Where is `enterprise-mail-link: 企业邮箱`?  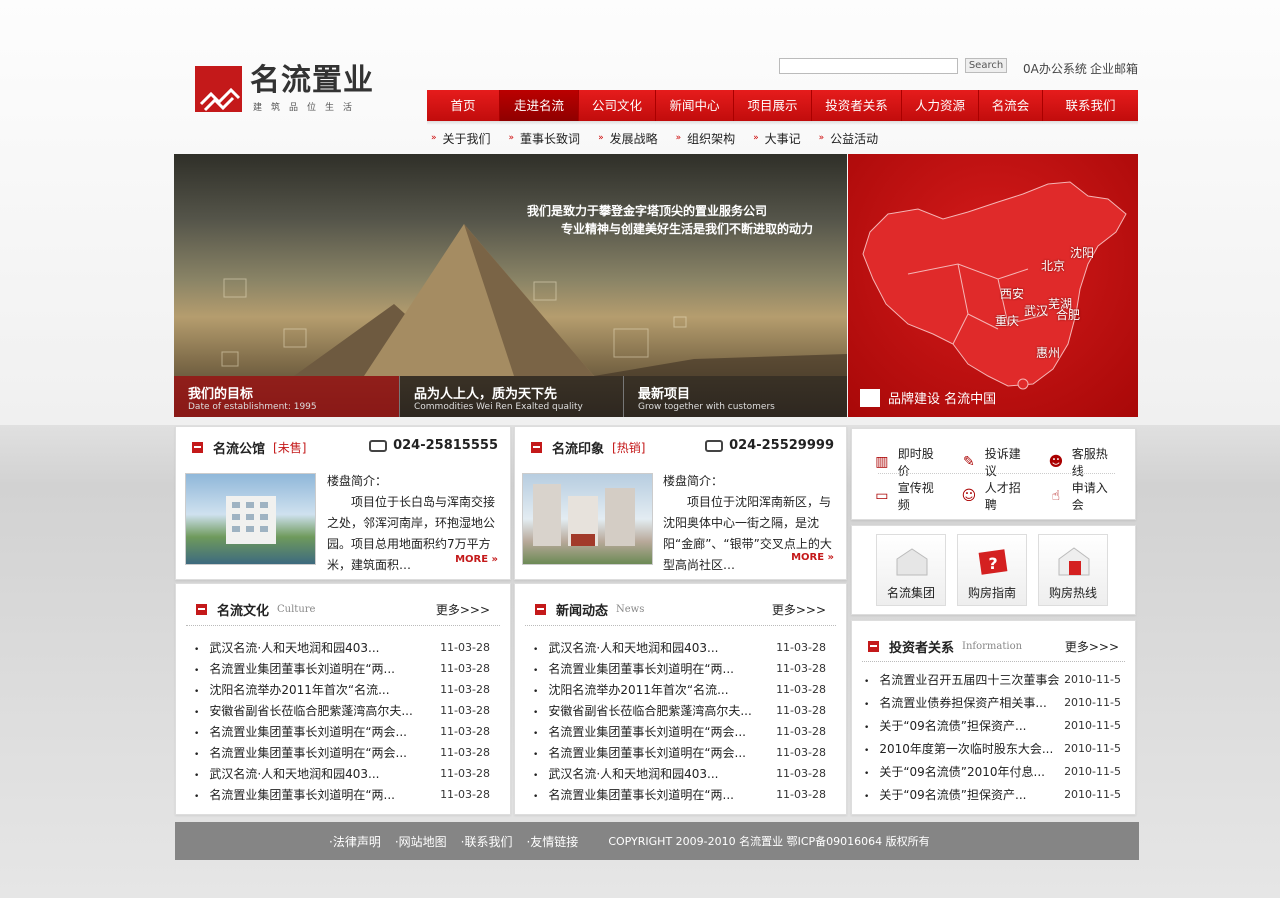 enterprise-mail-link: 企业邮箱 is located at coordinates (1114, 68).